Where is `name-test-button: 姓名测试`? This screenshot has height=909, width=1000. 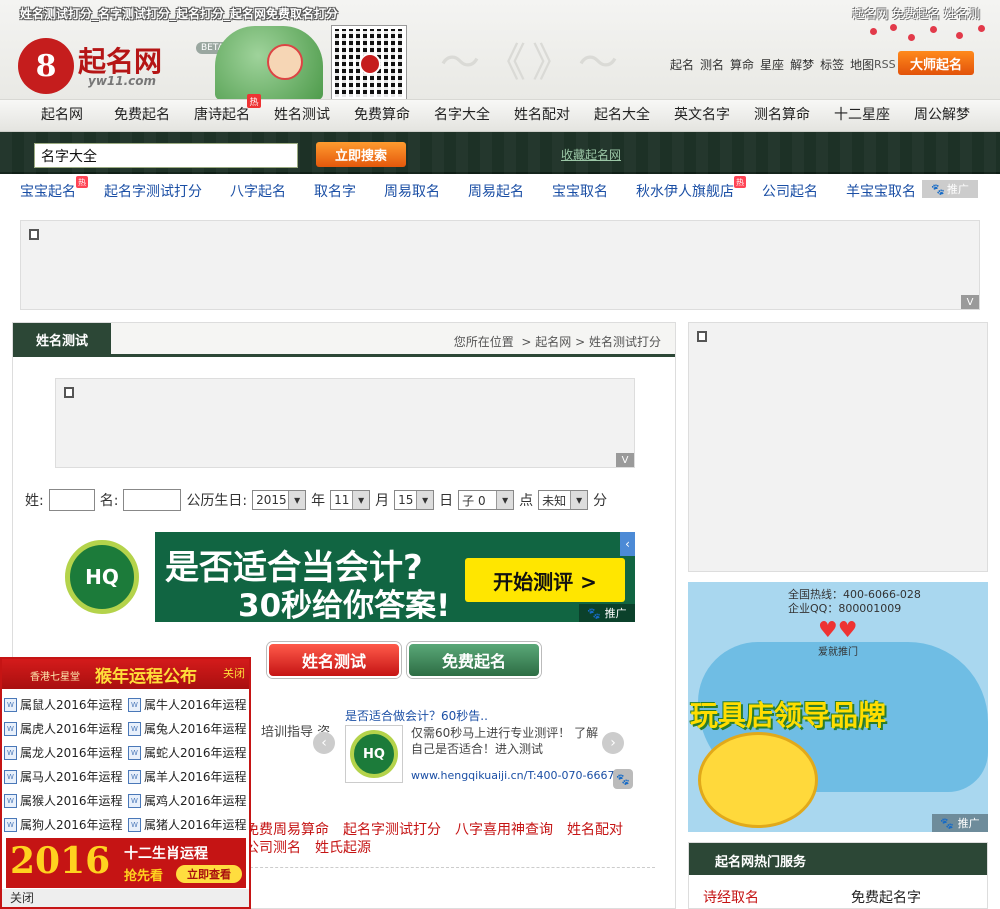
name-test-button: 姓名测试 is located at coordinates (334, 660).